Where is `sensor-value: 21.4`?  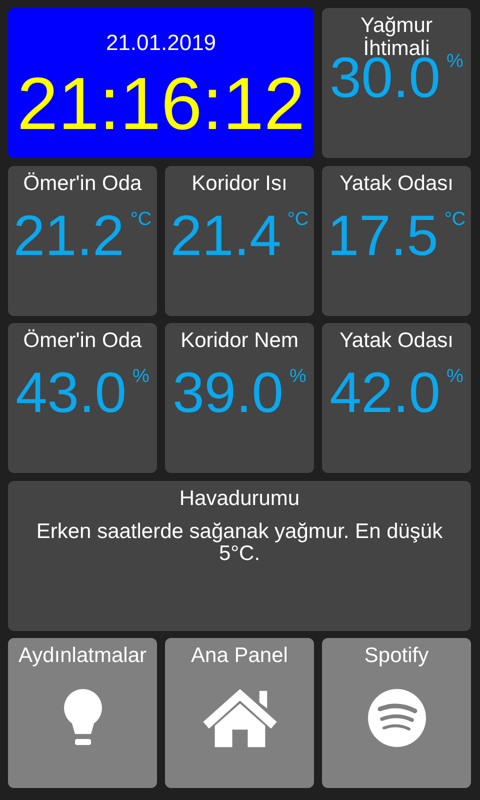
sensor-value: 21.4 is located at coordinates (226, 236).